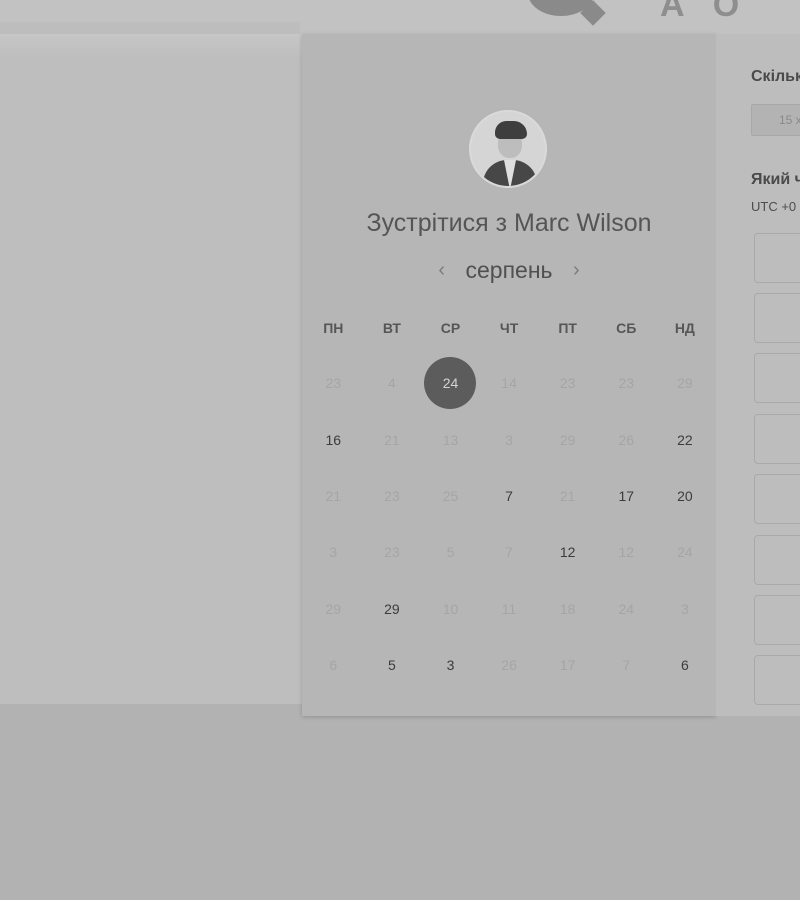 The width and height of the screenshot is (800, 900). I want to click on duration-select: 15 хв, so click(775, 120).